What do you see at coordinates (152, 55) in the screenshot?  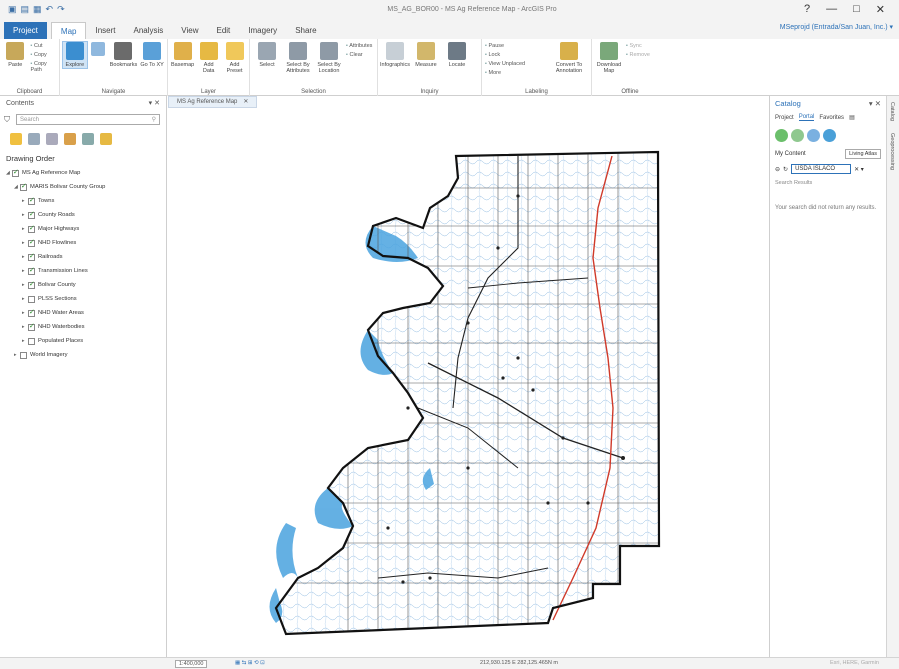 I see `goto-xy-button: Go To XY` at bounding box center [152, 55].